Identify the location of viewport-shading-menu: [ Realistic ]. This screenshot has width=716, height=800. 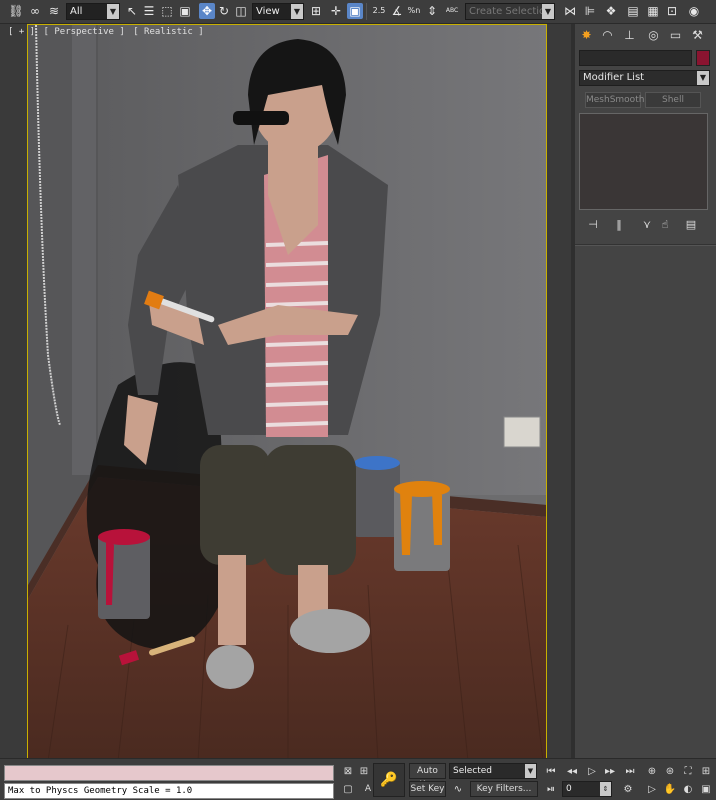
(168, 32).